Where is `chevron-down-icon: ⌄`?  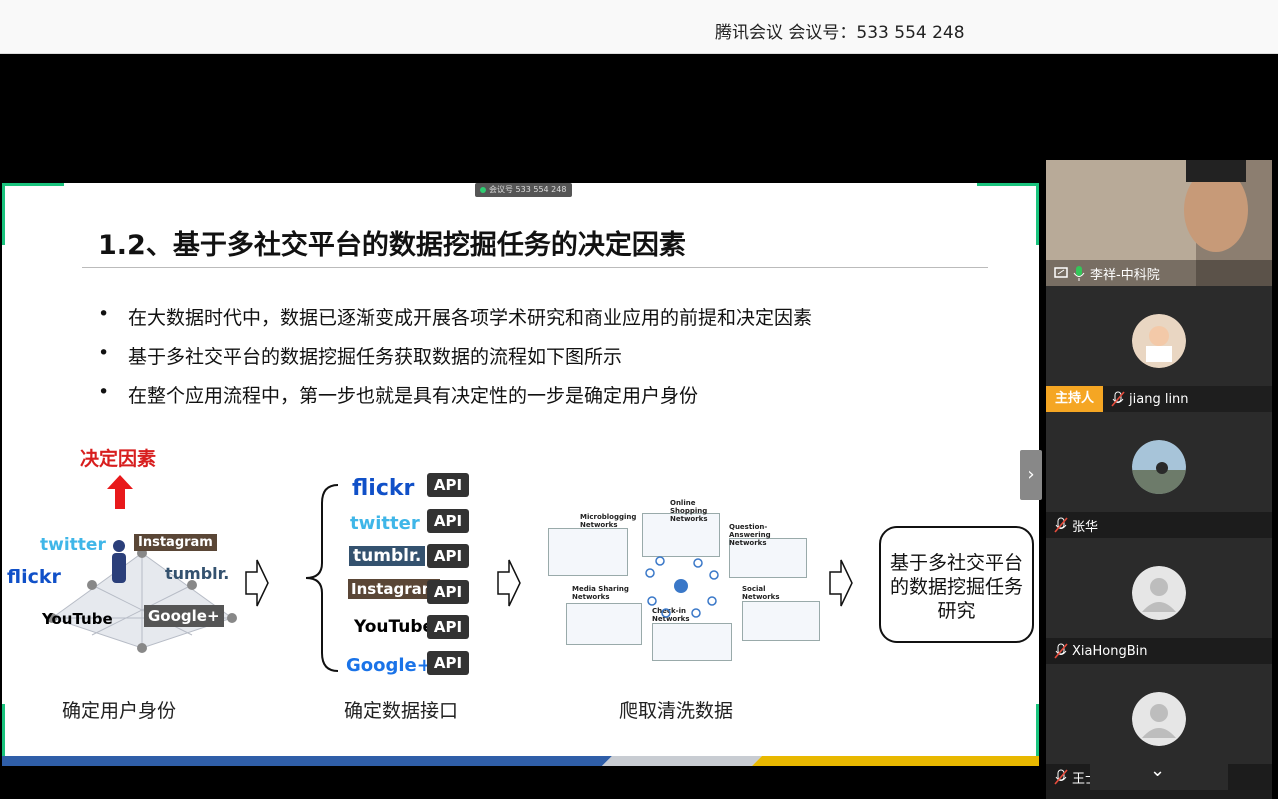 chevron-down-icon: ⌄ is located at coordinates (1158, 770).